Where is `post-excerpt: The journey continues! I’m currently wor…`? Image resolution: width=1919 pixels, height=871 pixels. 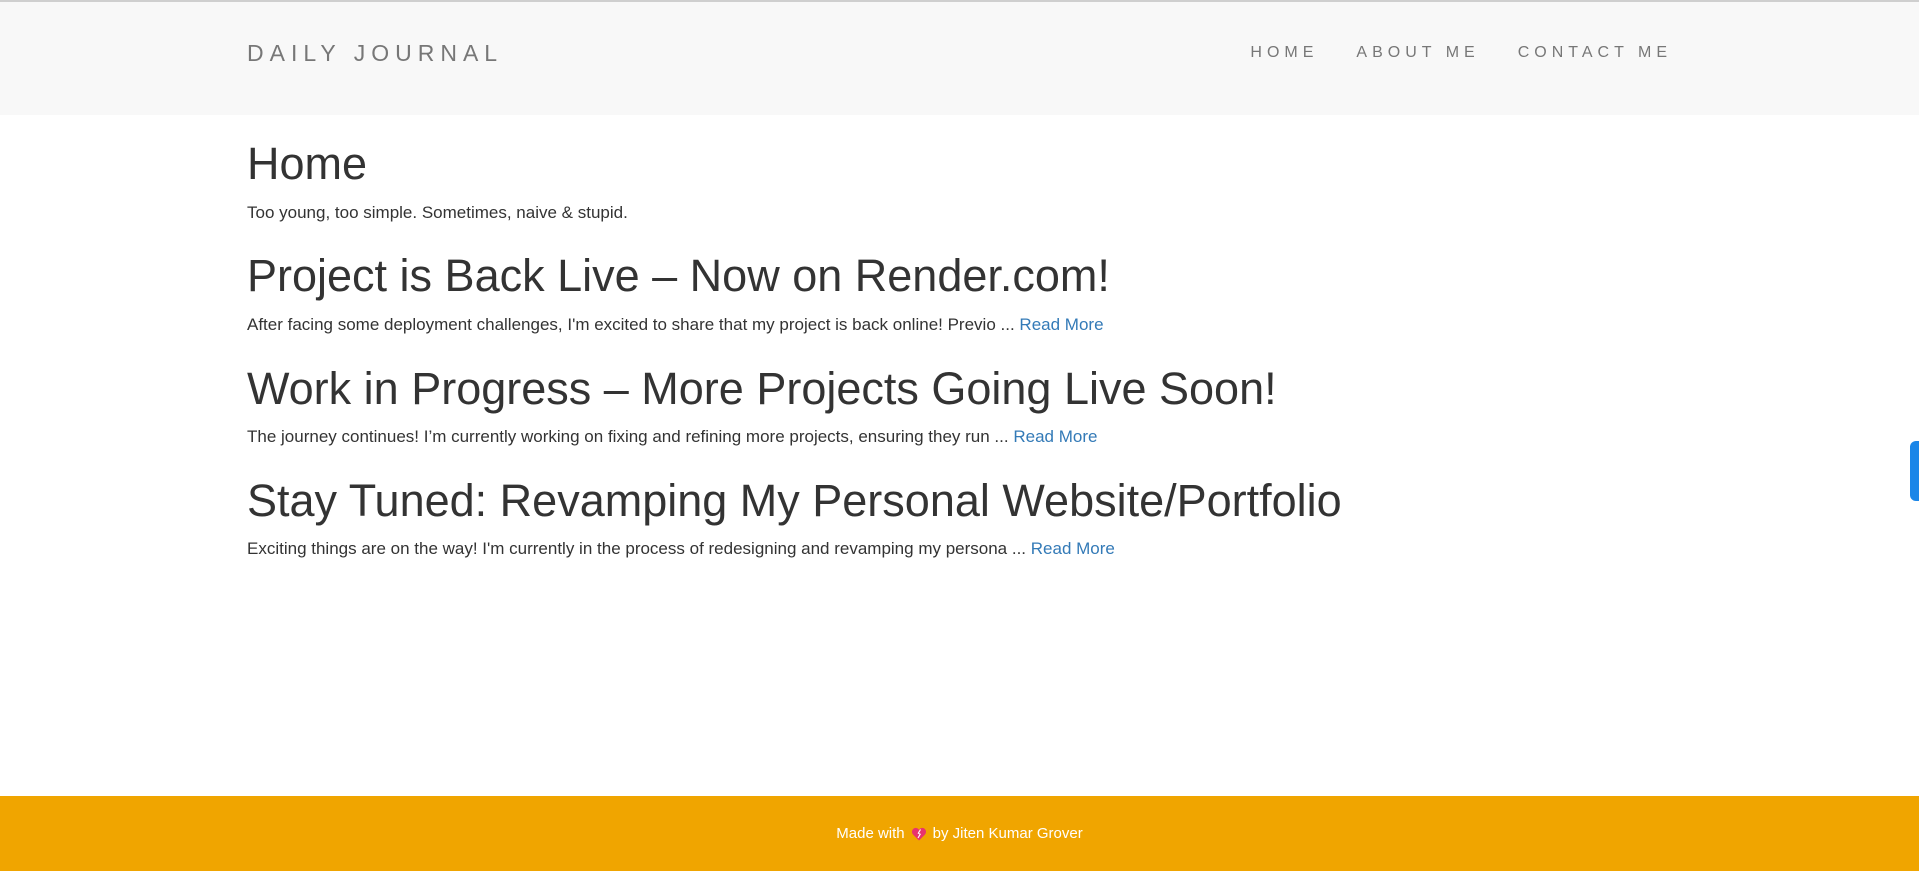
post-excerpt: The journey continues! I’m currently wor… is located at coordinates (959, 437).